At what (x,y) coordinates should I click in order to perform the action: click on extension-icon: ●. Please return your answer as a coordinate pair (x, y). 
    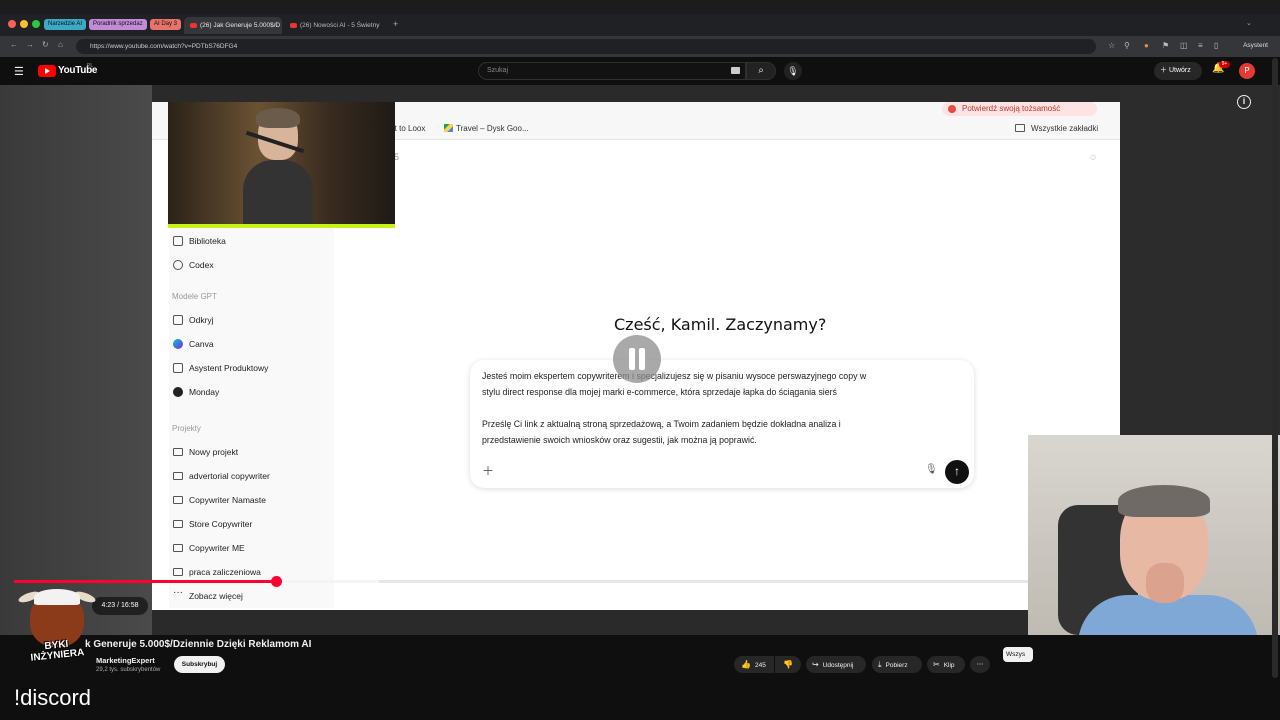
    Looking at the image, I should click on (1146, 45).